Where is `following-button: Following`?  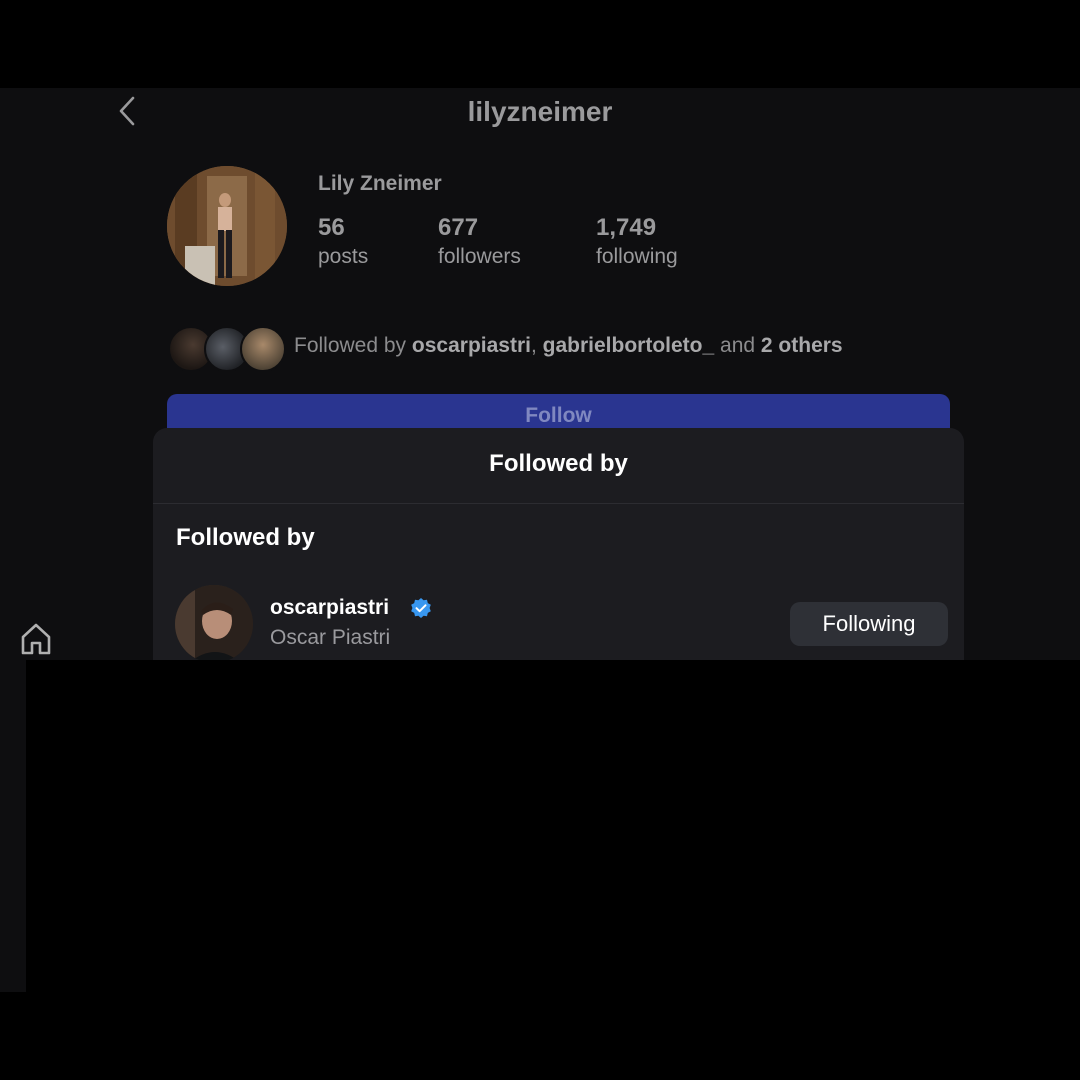 following-button: Following is located at coordinates (869, 624).